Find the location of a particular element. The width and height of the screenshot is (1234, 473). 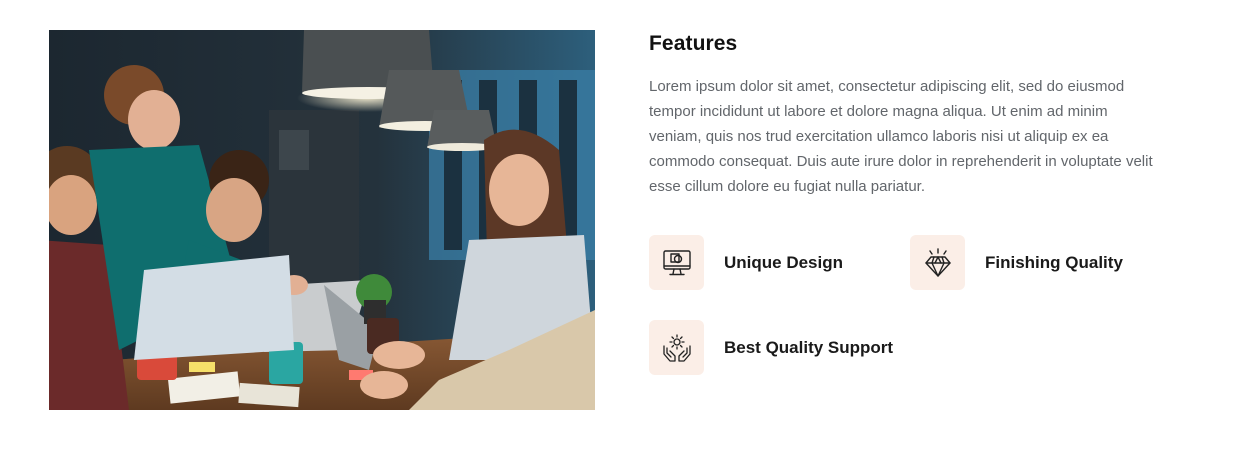

feature-label: Best Quality Support is located at coordinates (809, 347).